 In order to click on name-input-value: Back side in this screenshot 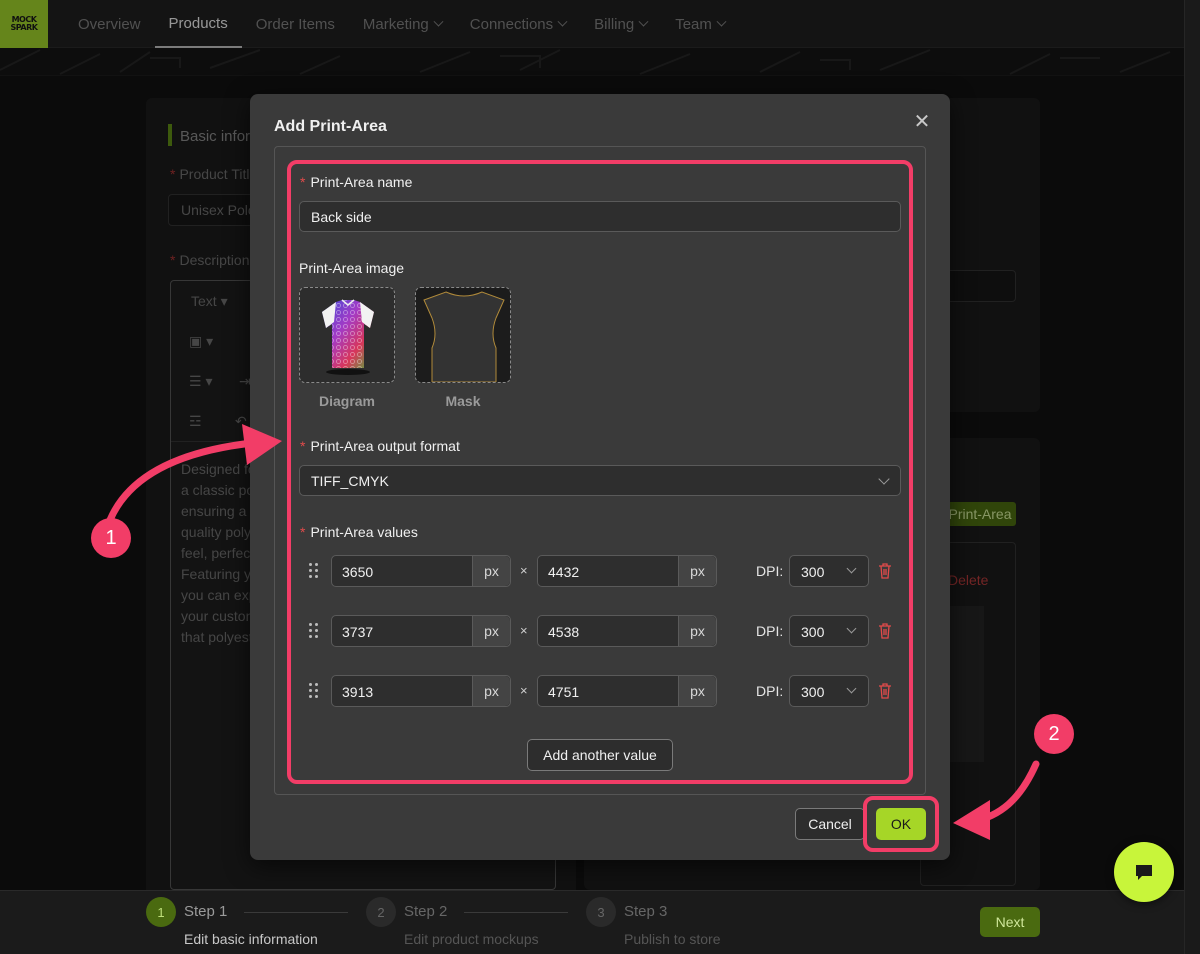, I will do `click(341, 216)`.